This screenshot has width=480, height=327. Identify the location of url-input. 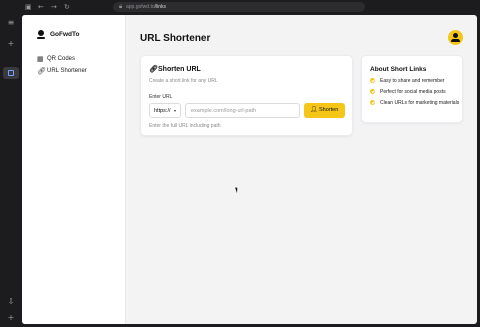
(242, 110).